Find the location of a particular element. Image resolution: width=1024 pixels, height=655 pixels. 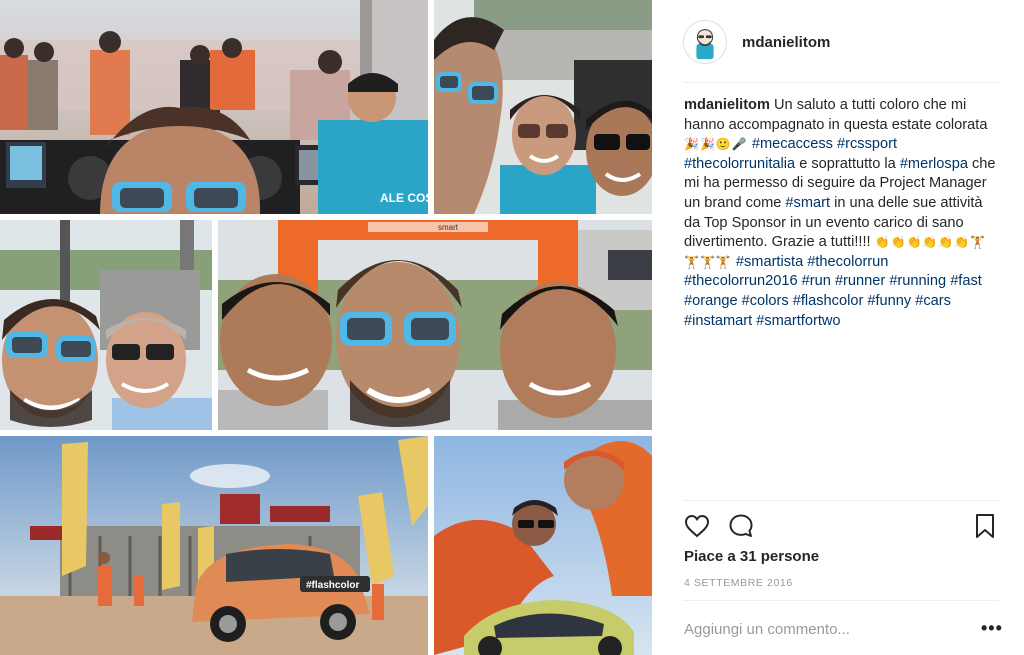

post-date: 4 SETTEMBRE 2016 is located at coordinates (738, 583).